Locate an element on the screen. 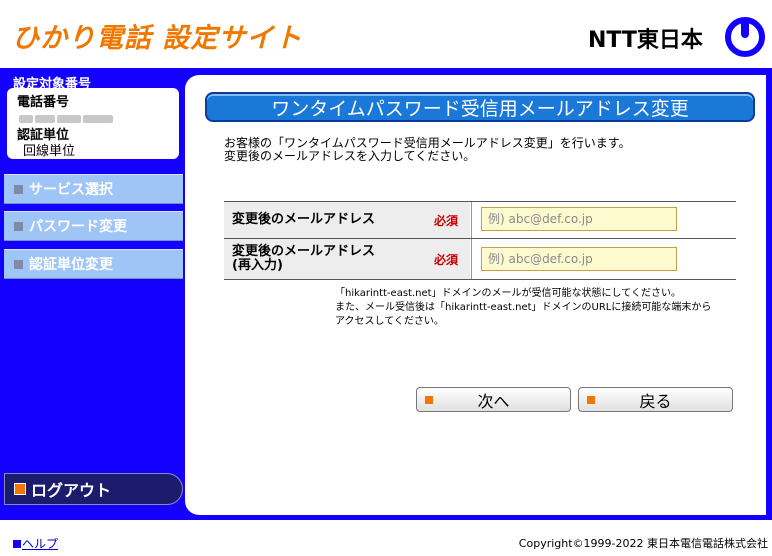 This screenshot has width=772, height=556. back-button-label: 戻る is located at coordinates (655, 401).